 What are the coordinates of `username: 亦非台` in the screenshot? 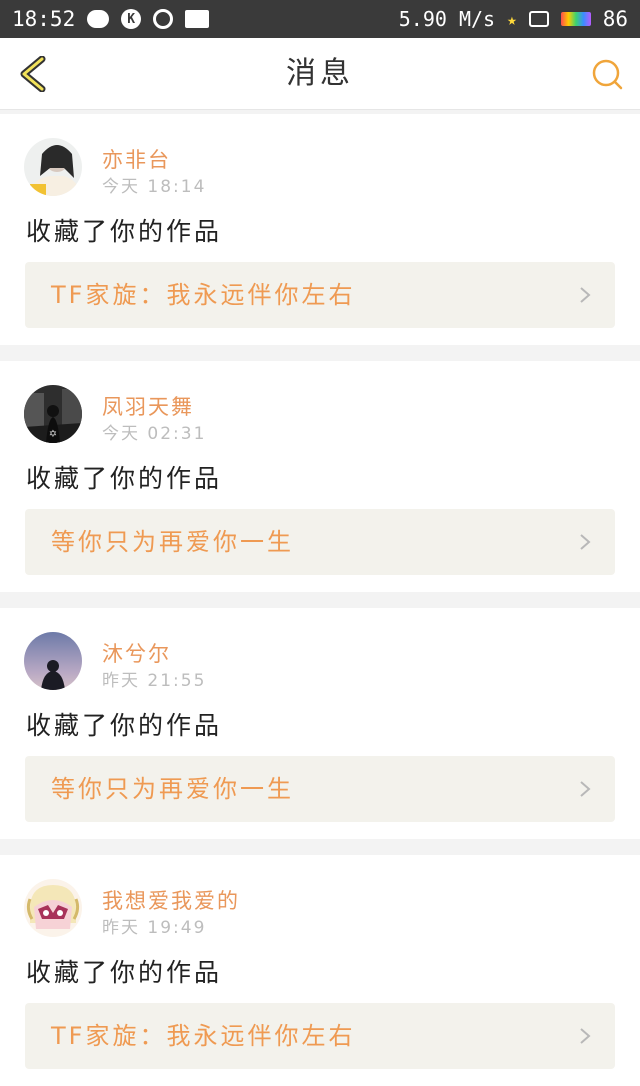 It's located at (136, 159).